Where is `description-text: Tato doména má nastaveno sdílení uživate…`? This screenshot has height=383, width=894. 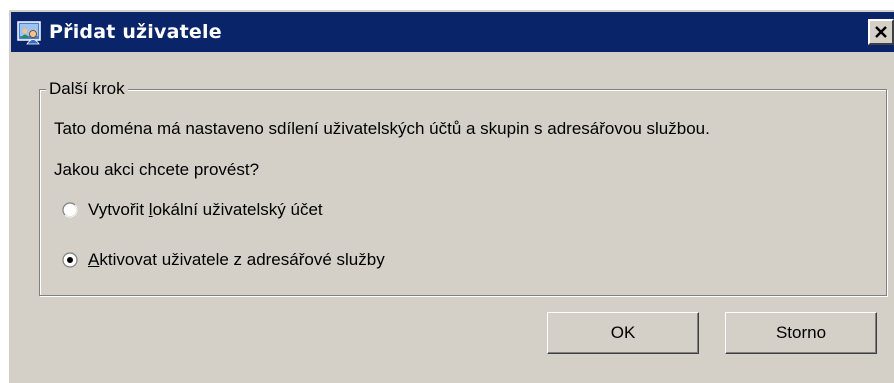
description-text: Tato doména má nastaveno sdílení uživate… is located at coordinates (382, 128).